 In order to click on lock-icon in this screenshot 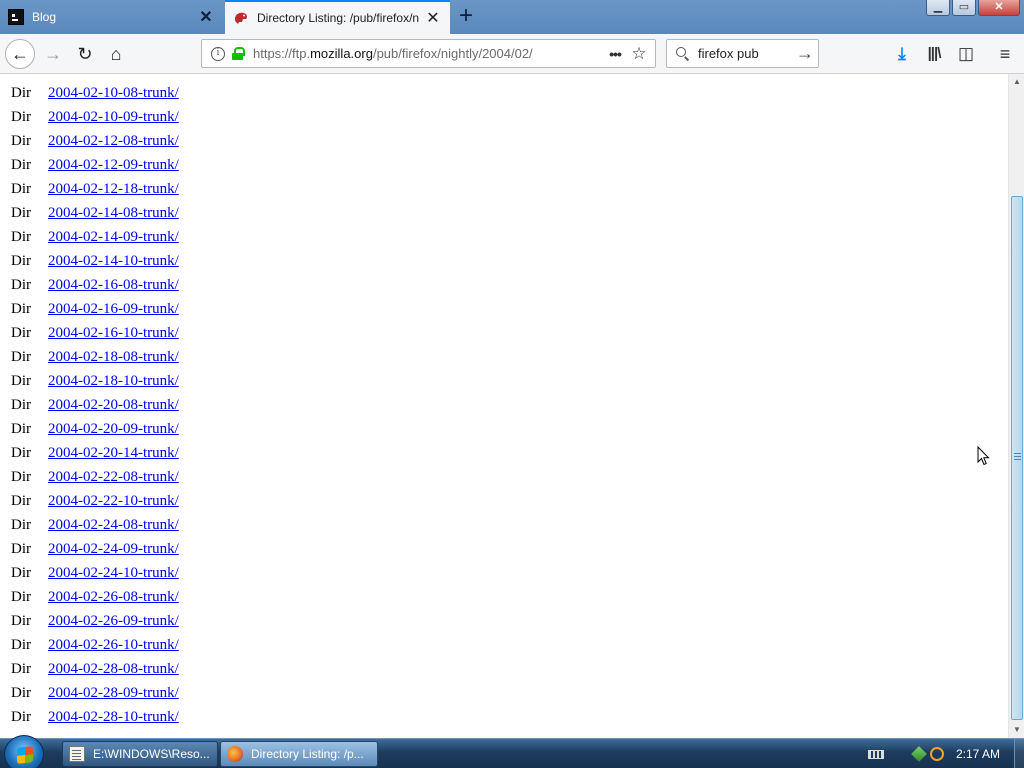, I will do `click(238, 53)`.